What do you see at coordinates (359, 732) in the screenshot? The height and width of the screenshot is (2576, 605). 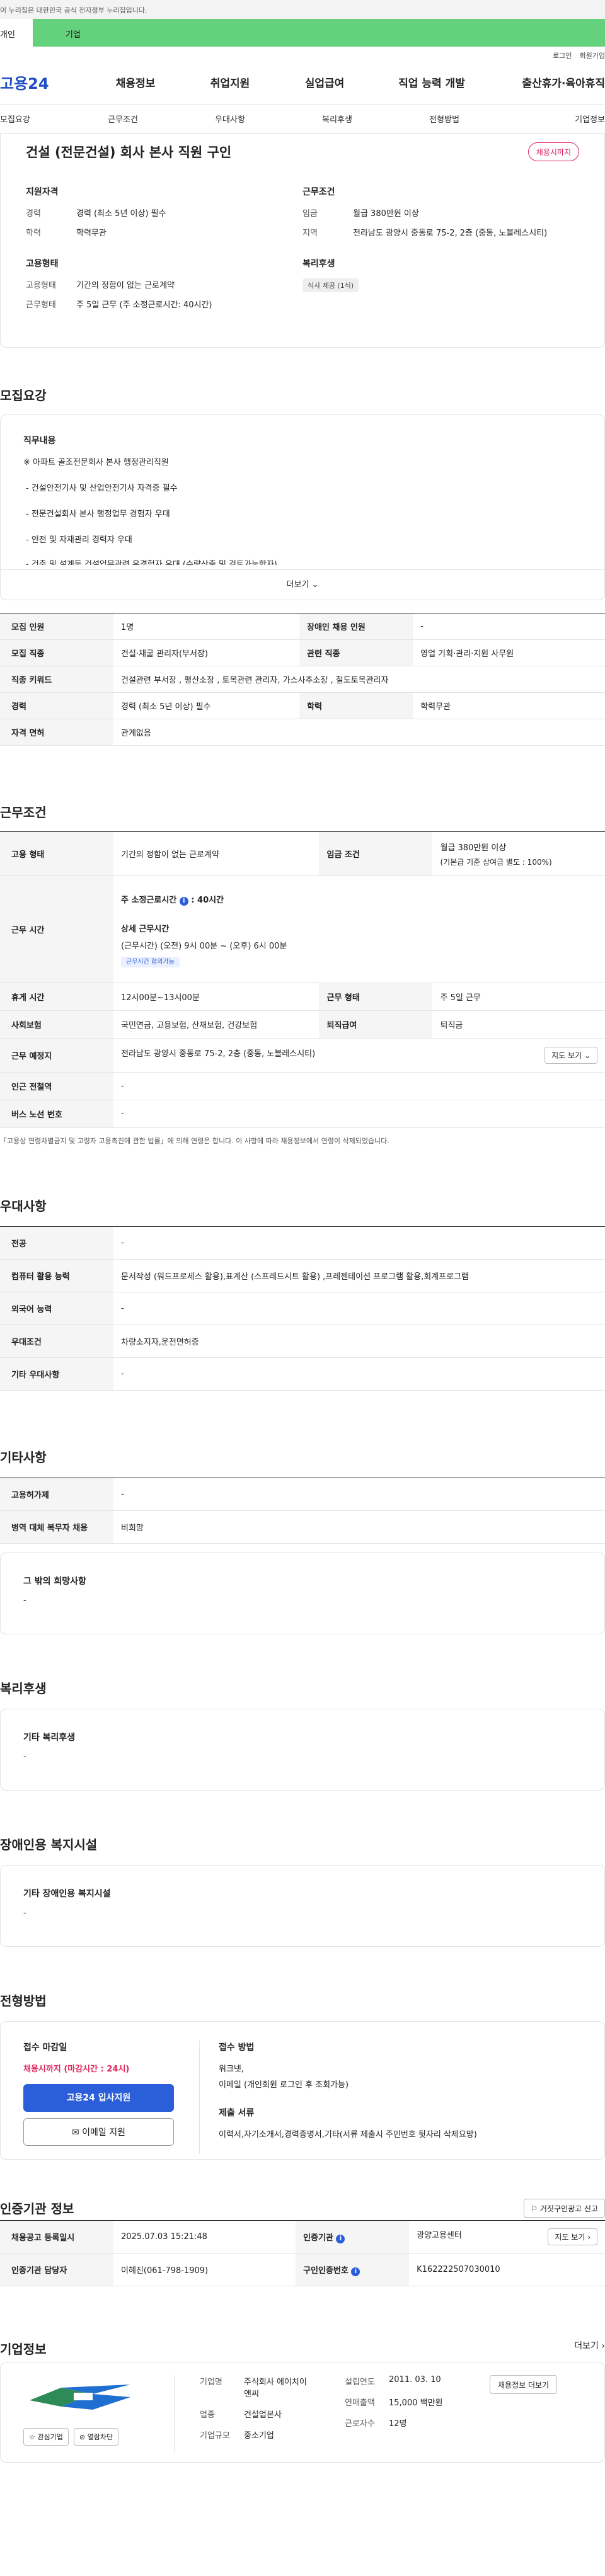 I see `cell-value: 관계없음` at bounding box center [359, 732].